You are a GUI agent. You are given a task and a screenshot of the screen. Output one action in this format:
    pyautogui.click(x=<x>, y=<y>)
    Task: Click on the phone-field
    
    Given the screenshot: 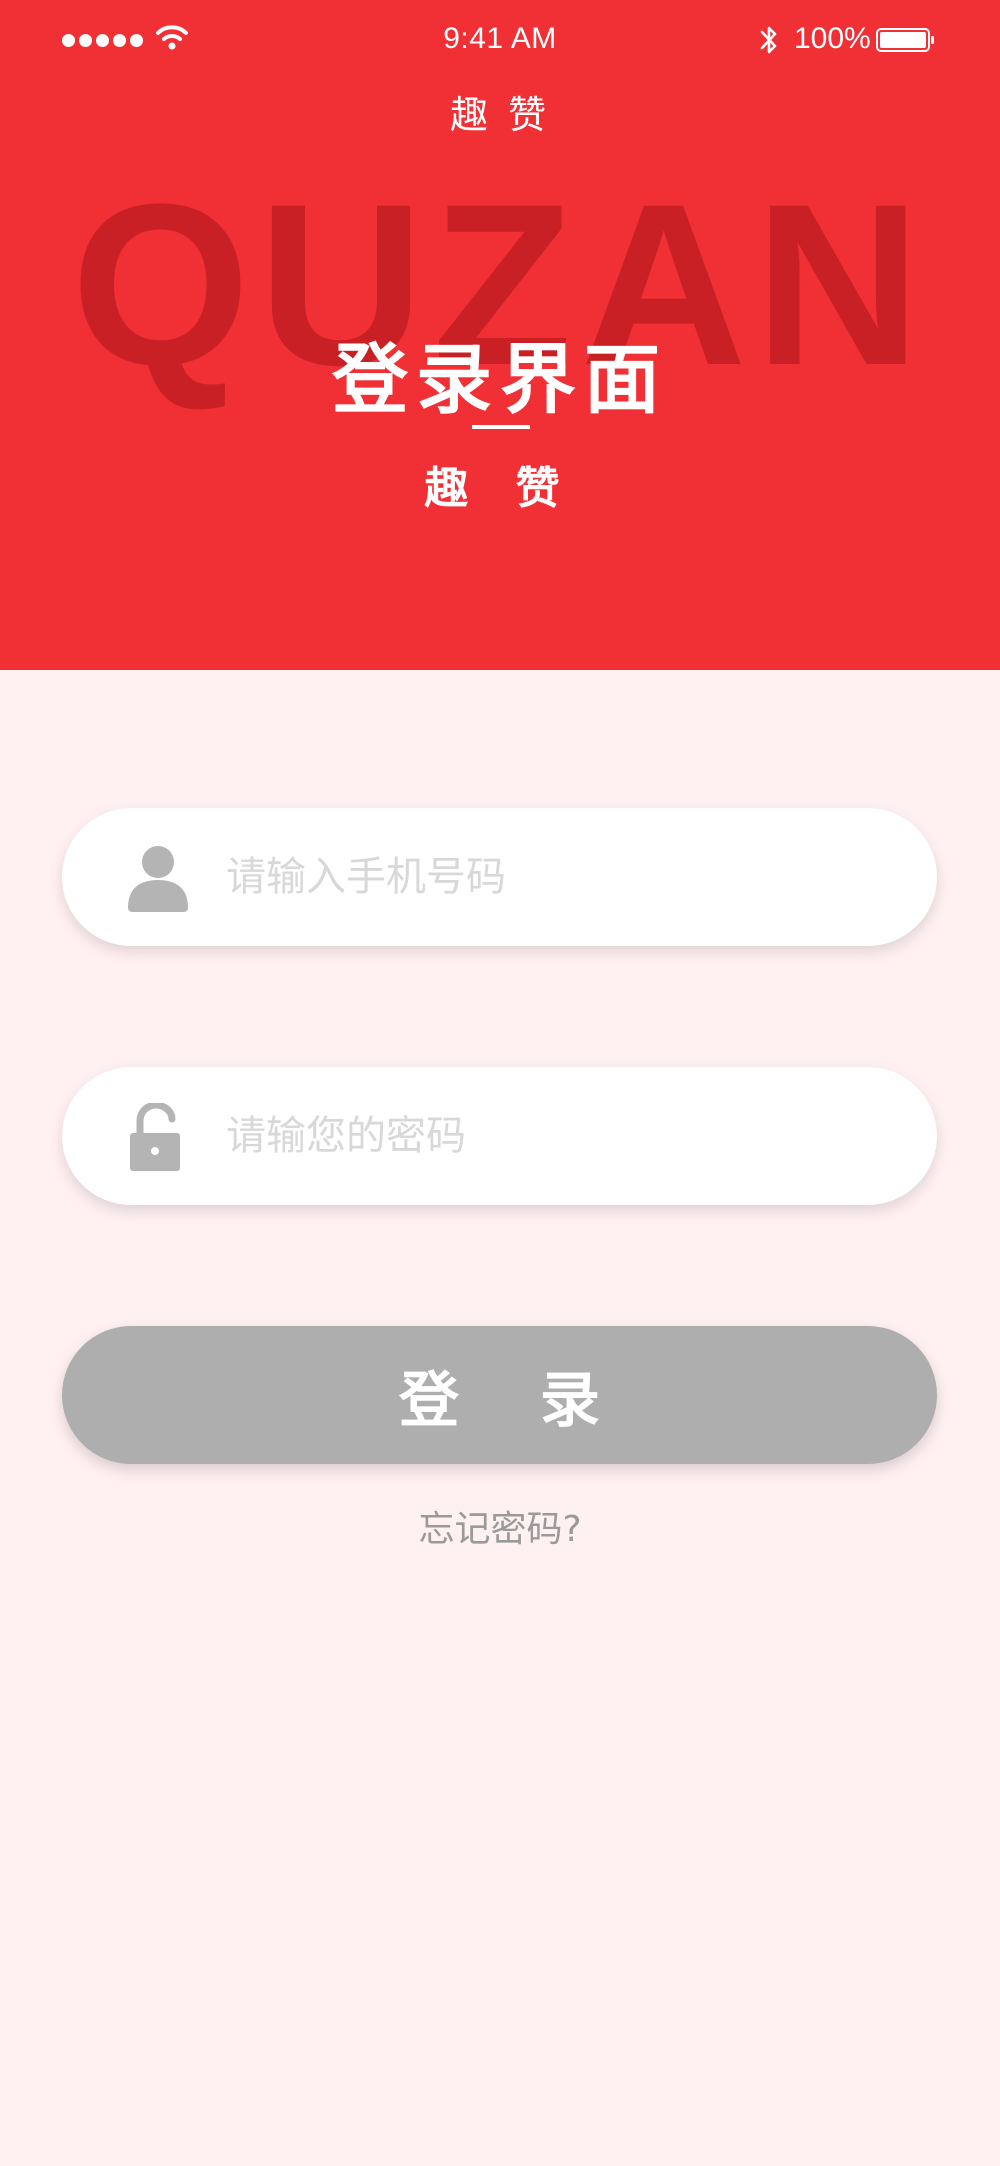 What is the action you would take?
    pyautogui.click(x=499, y=877)
    